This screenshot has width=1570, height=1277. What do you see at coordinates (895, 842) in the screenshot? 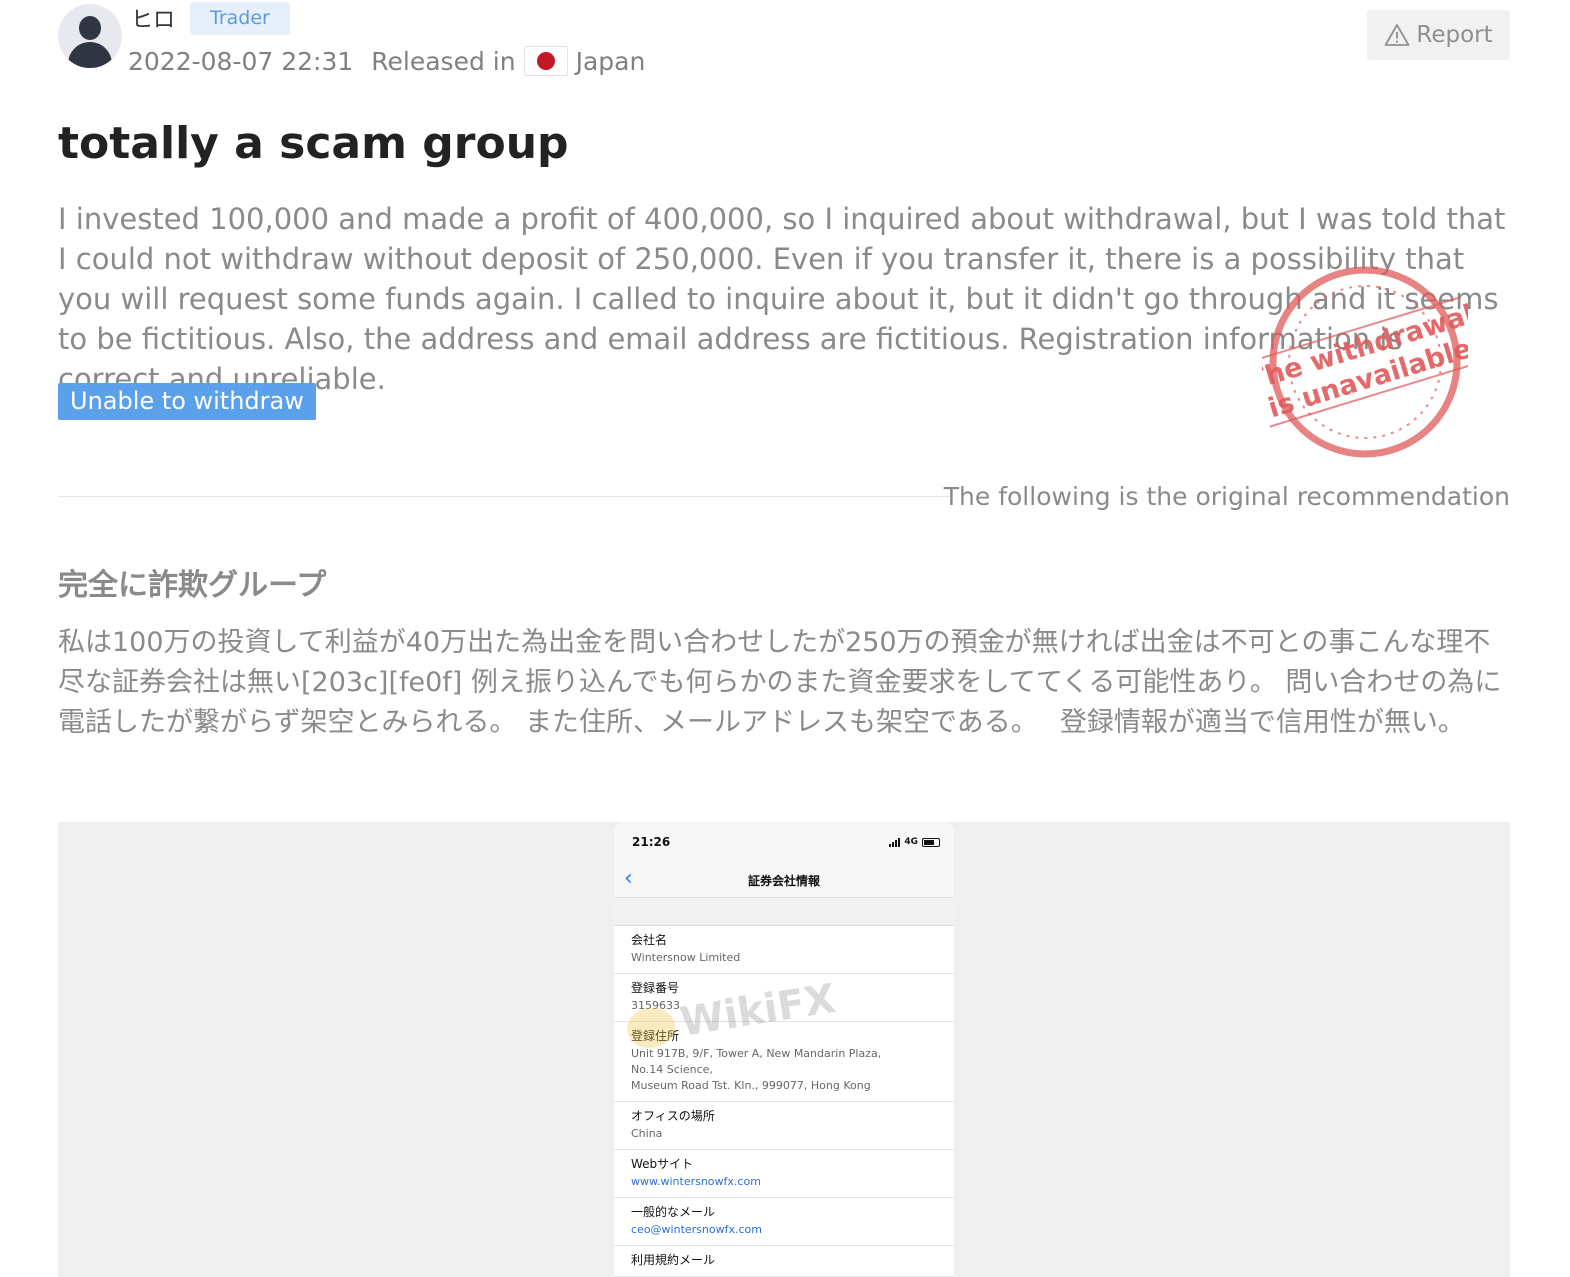
I see `signal-icon` at bounding box center [895, 842].